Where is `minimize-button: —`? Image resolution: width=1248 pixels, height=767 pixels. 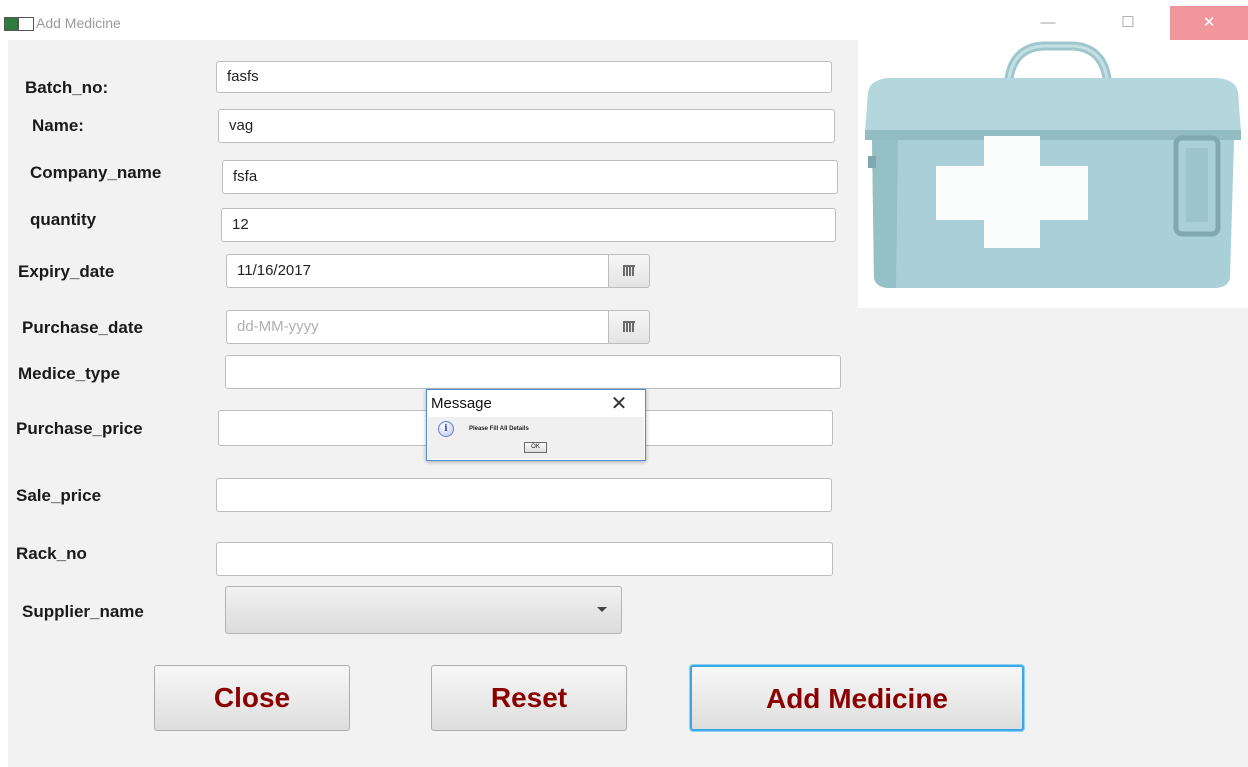 minimize-button: — is located at coordinates (1048, 23).